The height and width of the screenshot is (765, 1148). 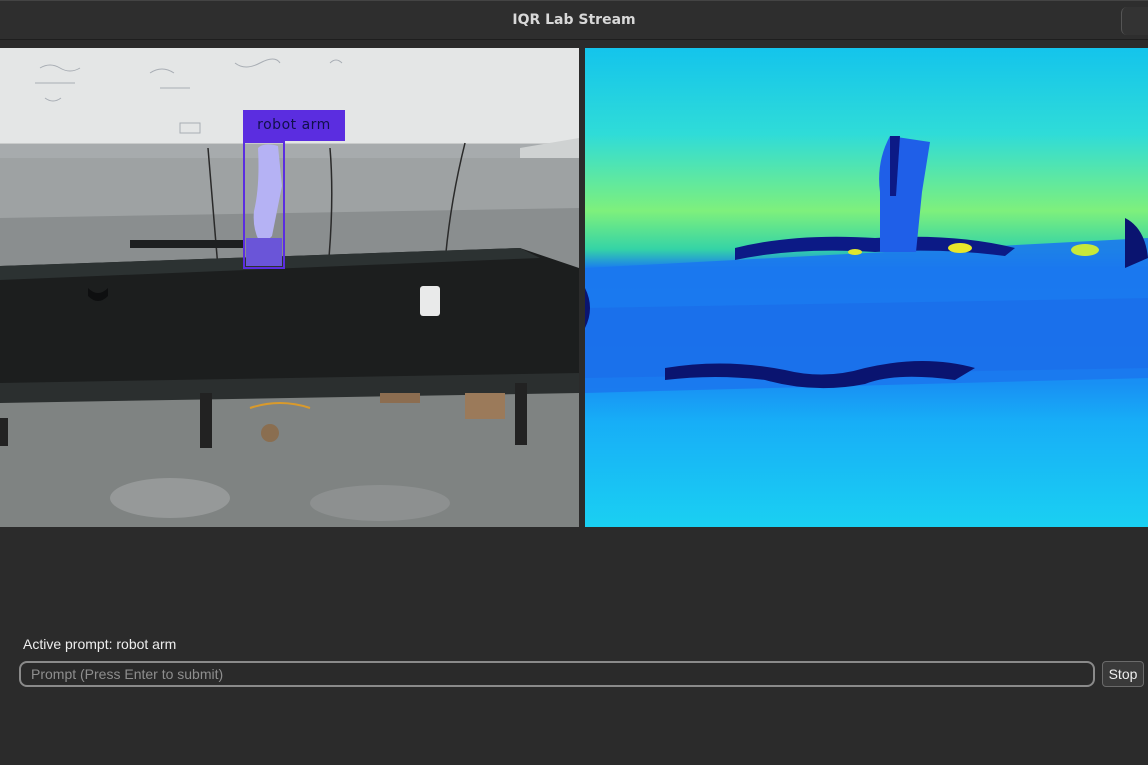 I want to click on window-title: IQR Lab Stream, so click(x=574, y=20).